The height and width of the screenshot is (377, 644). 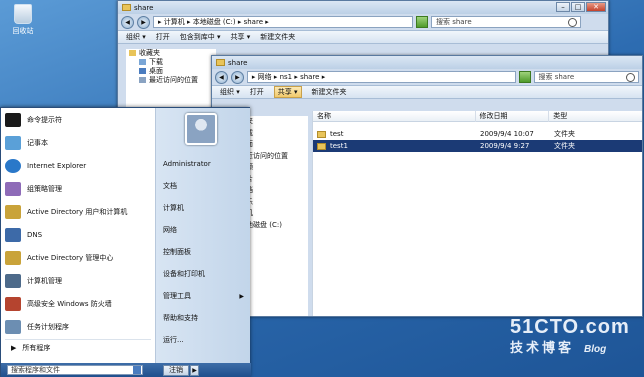 What do you see at coordinates (171, 53) in the screenshot?
I see `nav-favorites: 收藏夹` at bounding box center [171, 53].